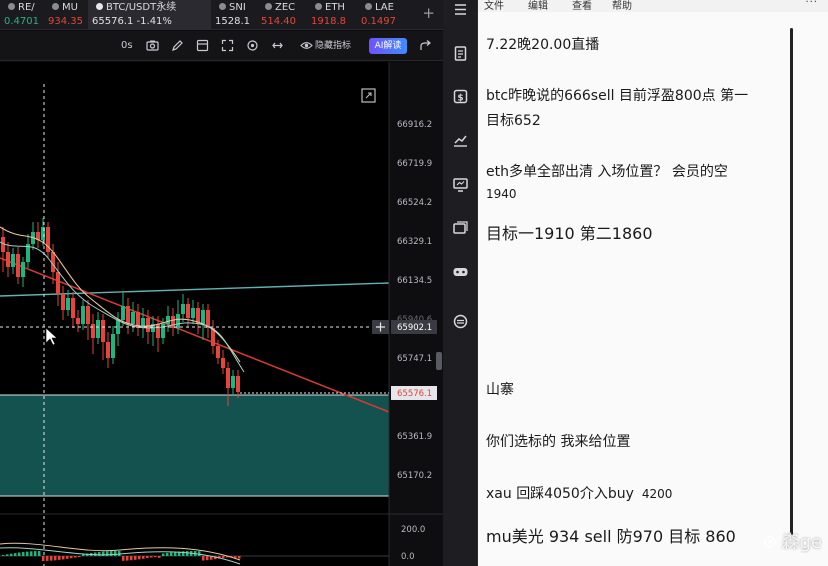  What do you see at coordinates (460, 53) in the screenshot?
I see `document-icon` at bounding box center [460, 53].